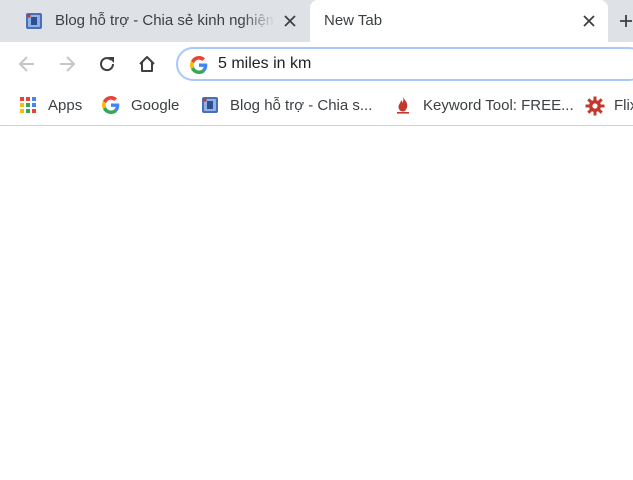  I want to click on tab-title: New Tab, so click(353, 20).